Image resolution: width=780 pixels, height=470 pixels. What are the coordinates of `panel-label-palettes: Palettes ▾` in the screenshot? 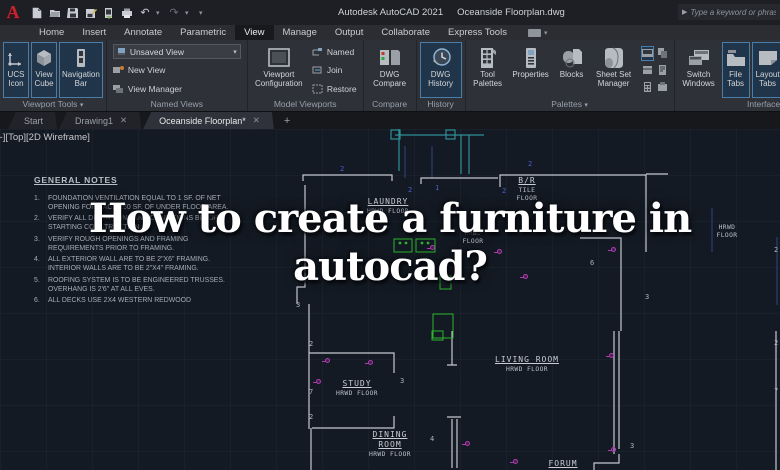 It's located at (570, 104).